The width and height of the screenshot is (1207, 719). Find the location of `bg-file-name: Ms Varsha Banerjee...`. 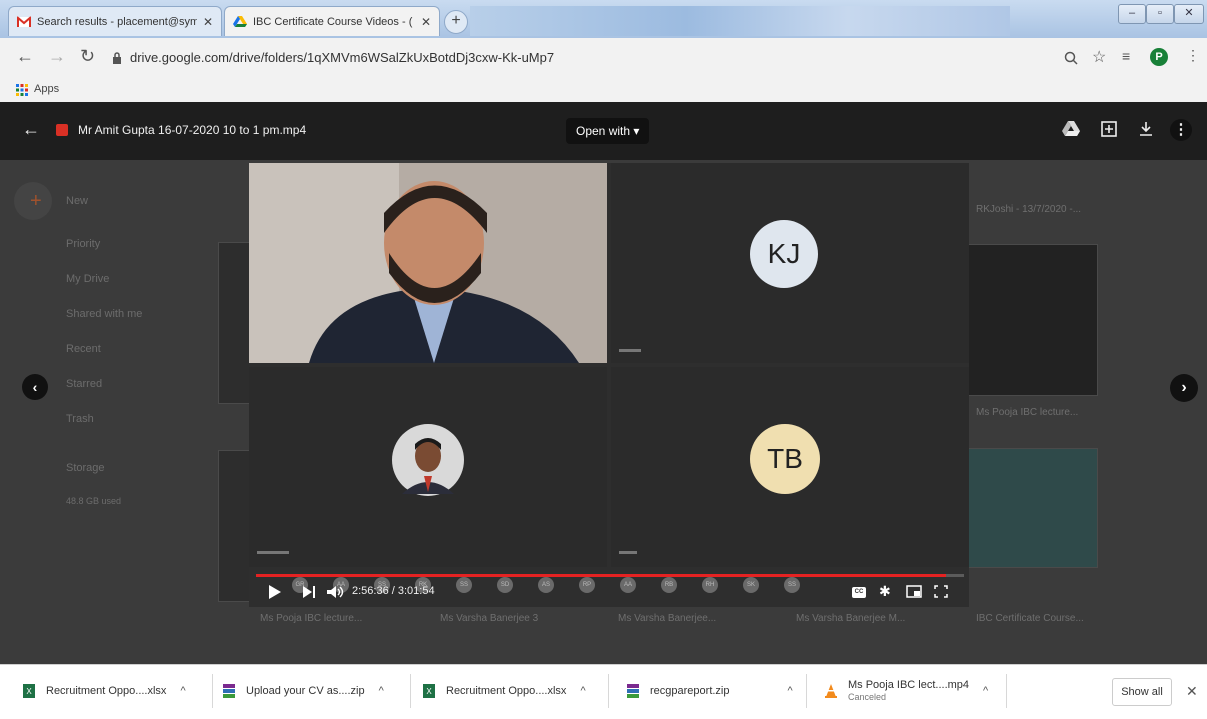

bg-file-name: Ms Varsha Banerjee... is located at coordinates (667, 618).